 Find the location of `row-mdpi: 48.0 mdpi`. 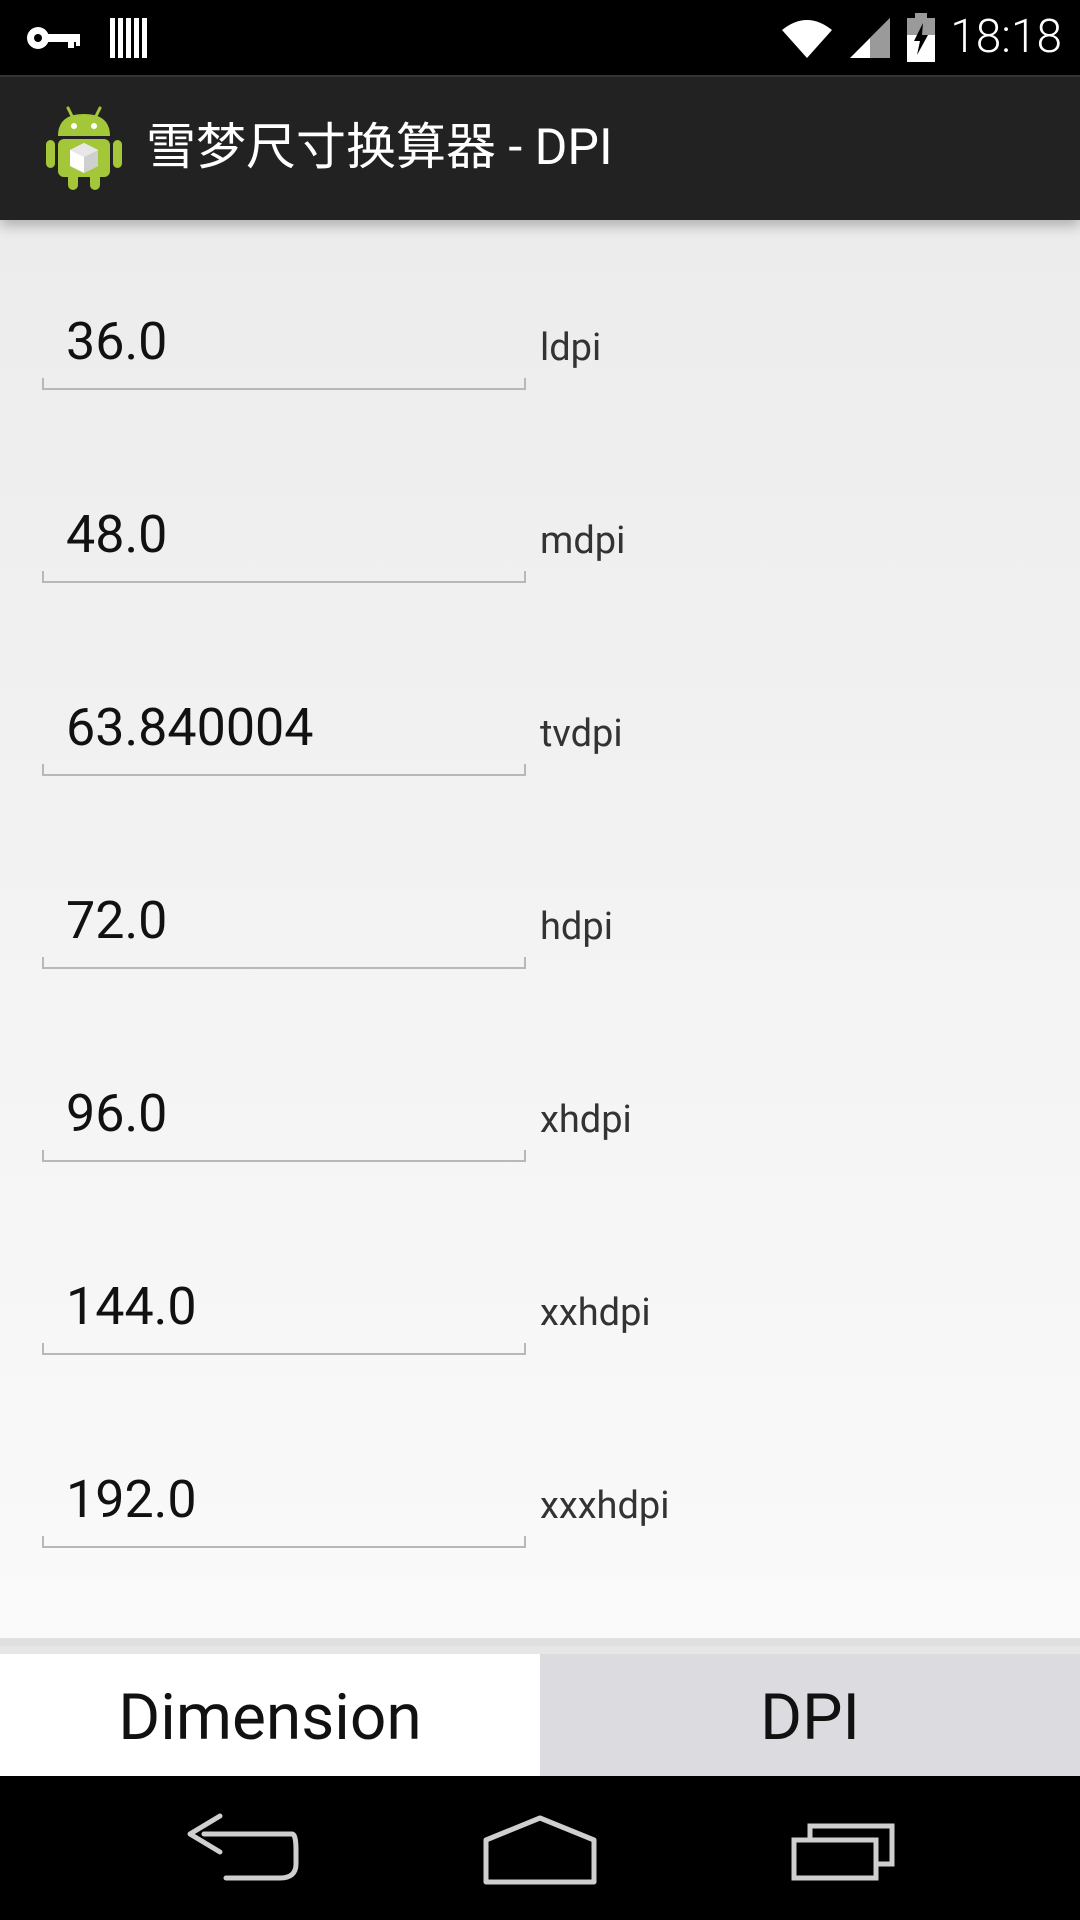

row-mdpi: 48.0 mdpi is located at coordinates (540, 555).